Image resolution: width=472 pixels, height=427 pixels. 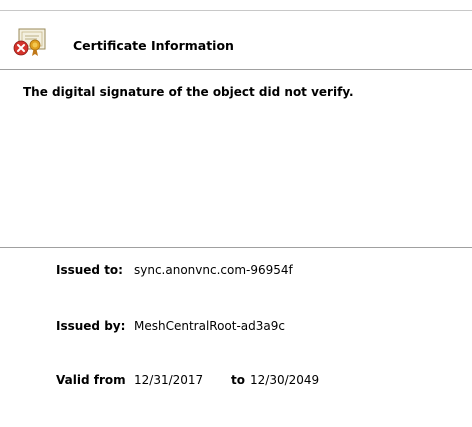 What do you see at coordinates (236, 69) in the screenshot?
I see `header-divider` at bounding box center [236, 69].